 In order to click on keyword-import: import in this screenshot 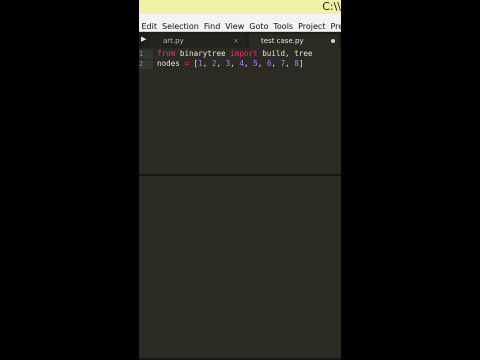, I will do `click(244, 53)`.